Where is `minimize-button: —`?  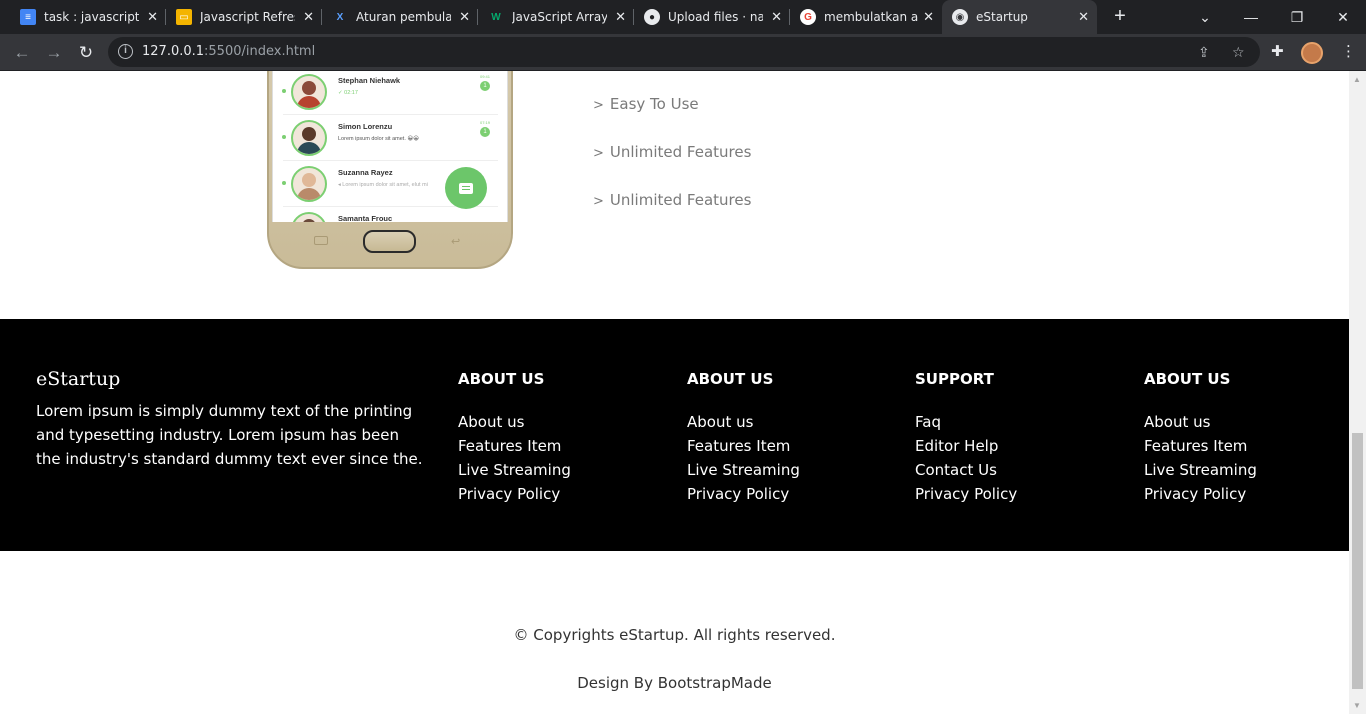 minimize-button: — is located at coordinates (1251, 17).